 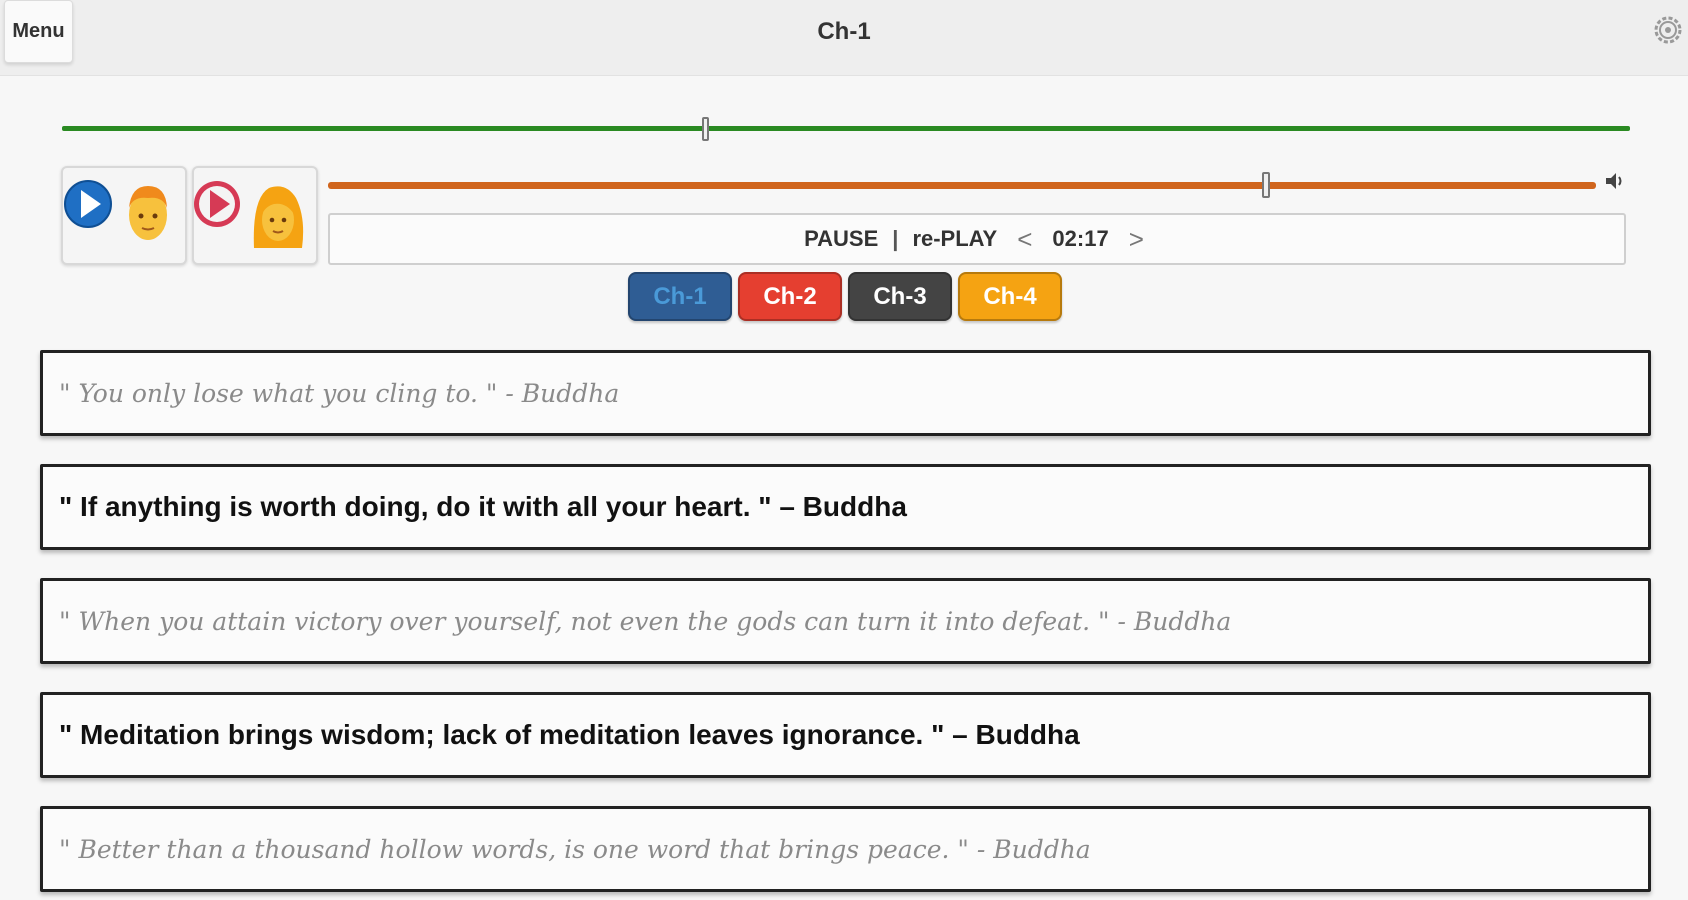 I want to click on playback-controls: PAUSE | re-PLAY < 02:17 >, so click(x=977, y=239).